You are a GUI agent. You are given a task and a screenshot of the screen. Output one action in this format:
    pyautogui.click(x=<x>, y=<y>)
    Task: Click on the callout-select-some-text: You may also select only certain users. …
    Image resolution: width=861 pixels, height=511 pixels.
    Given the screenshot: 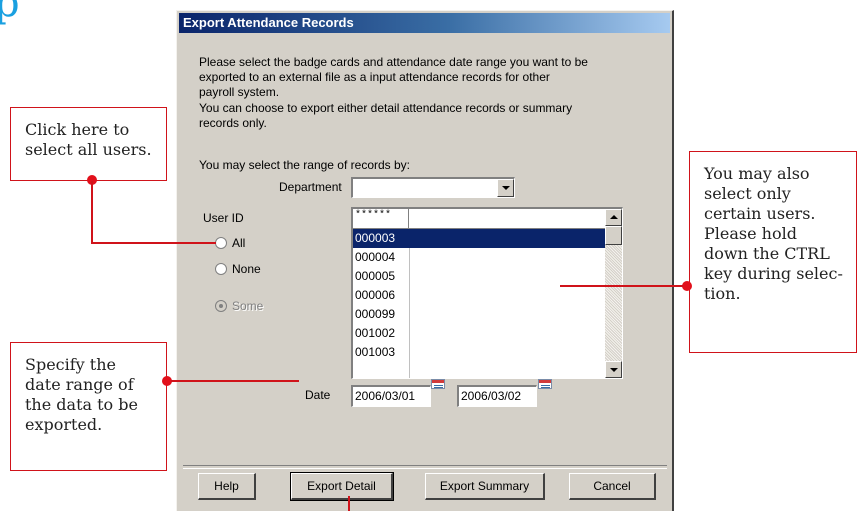 What is the action you would take?
    pyautogui.click(x=773, y=233)
    